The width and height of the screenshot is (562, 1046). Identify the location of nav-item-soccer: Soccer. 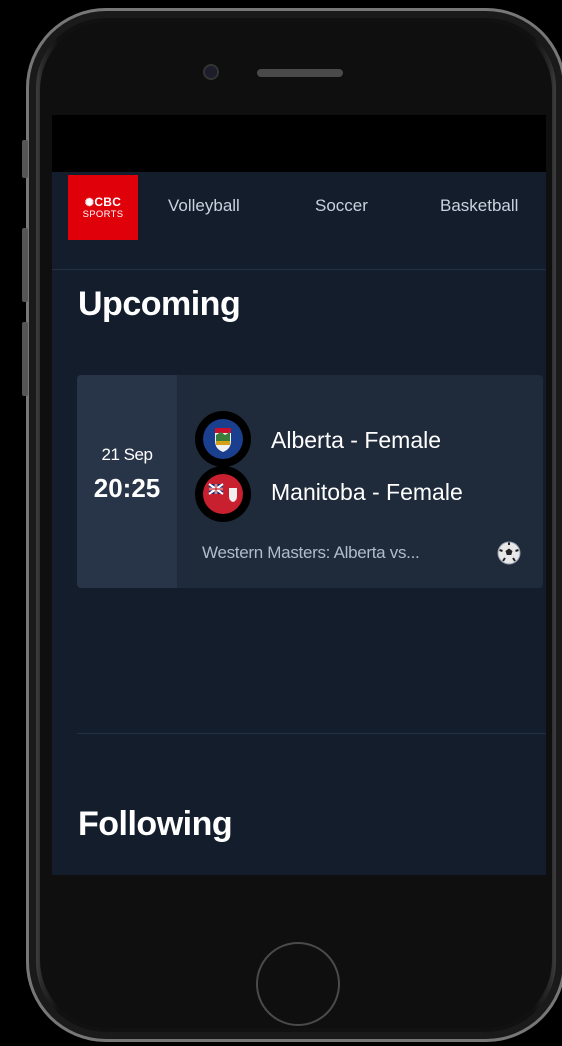
(341, 206).